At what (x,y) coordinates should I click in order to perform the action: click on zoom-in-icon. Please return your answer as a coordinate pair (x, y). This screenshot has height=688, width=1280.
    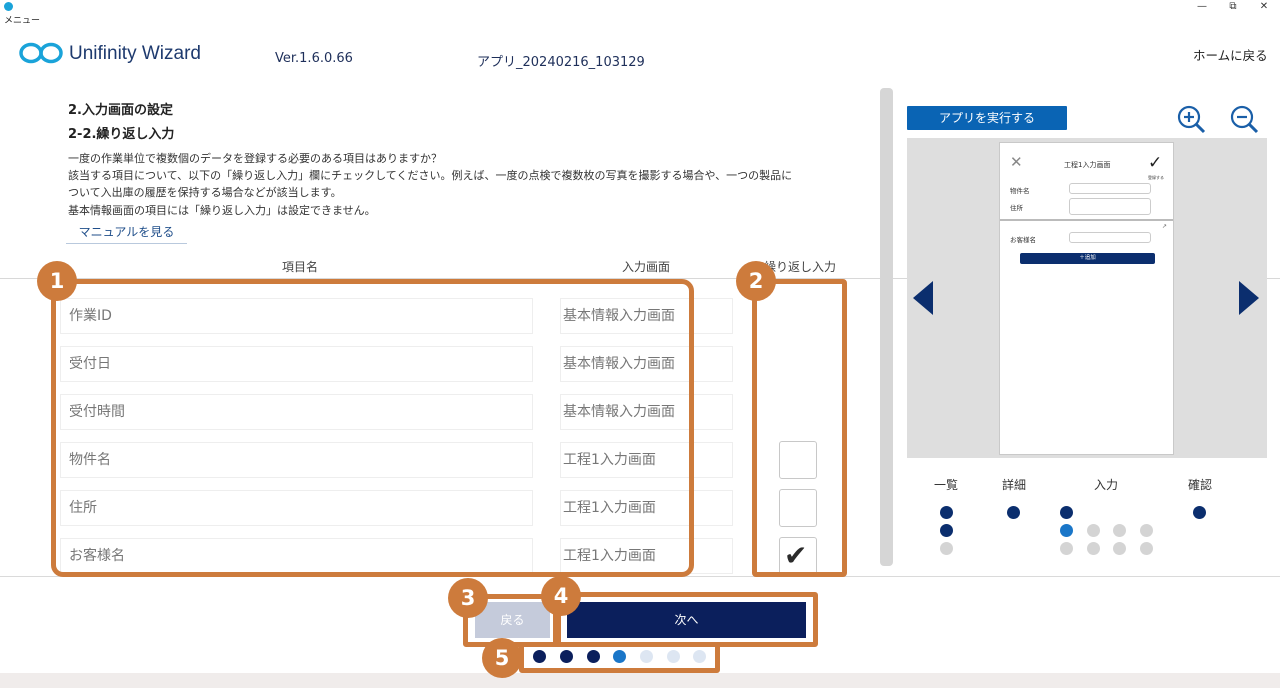
    Looking at the image, I should click on (1191, 119).